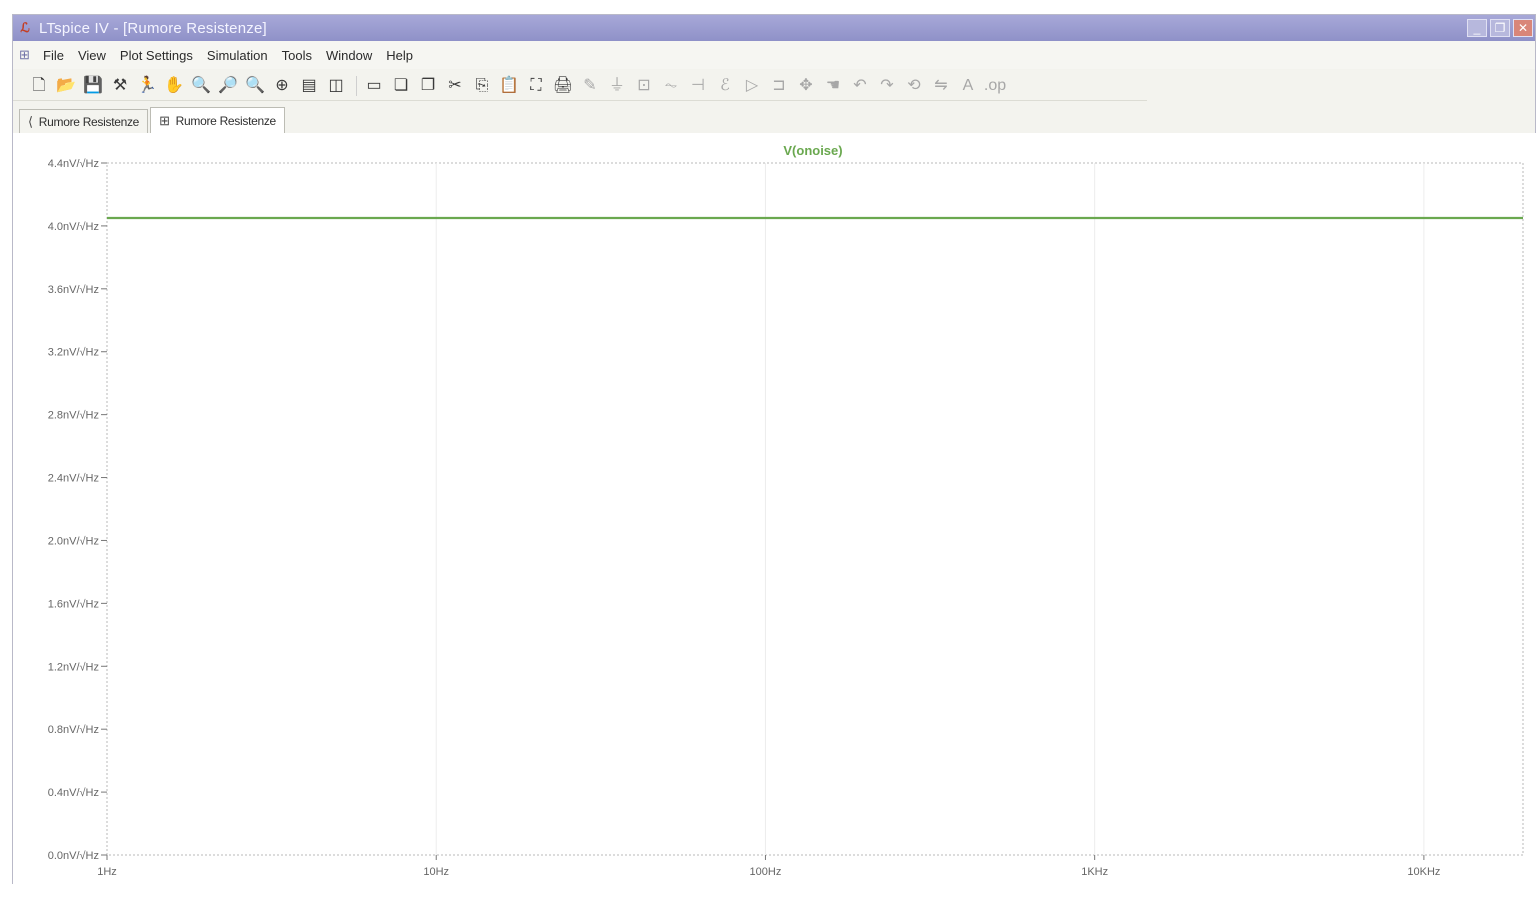 The height and width of the screenshot is (897, 1536). I want to click on y-tick-label: 0.8nV/√Hz, so click(73, 730).